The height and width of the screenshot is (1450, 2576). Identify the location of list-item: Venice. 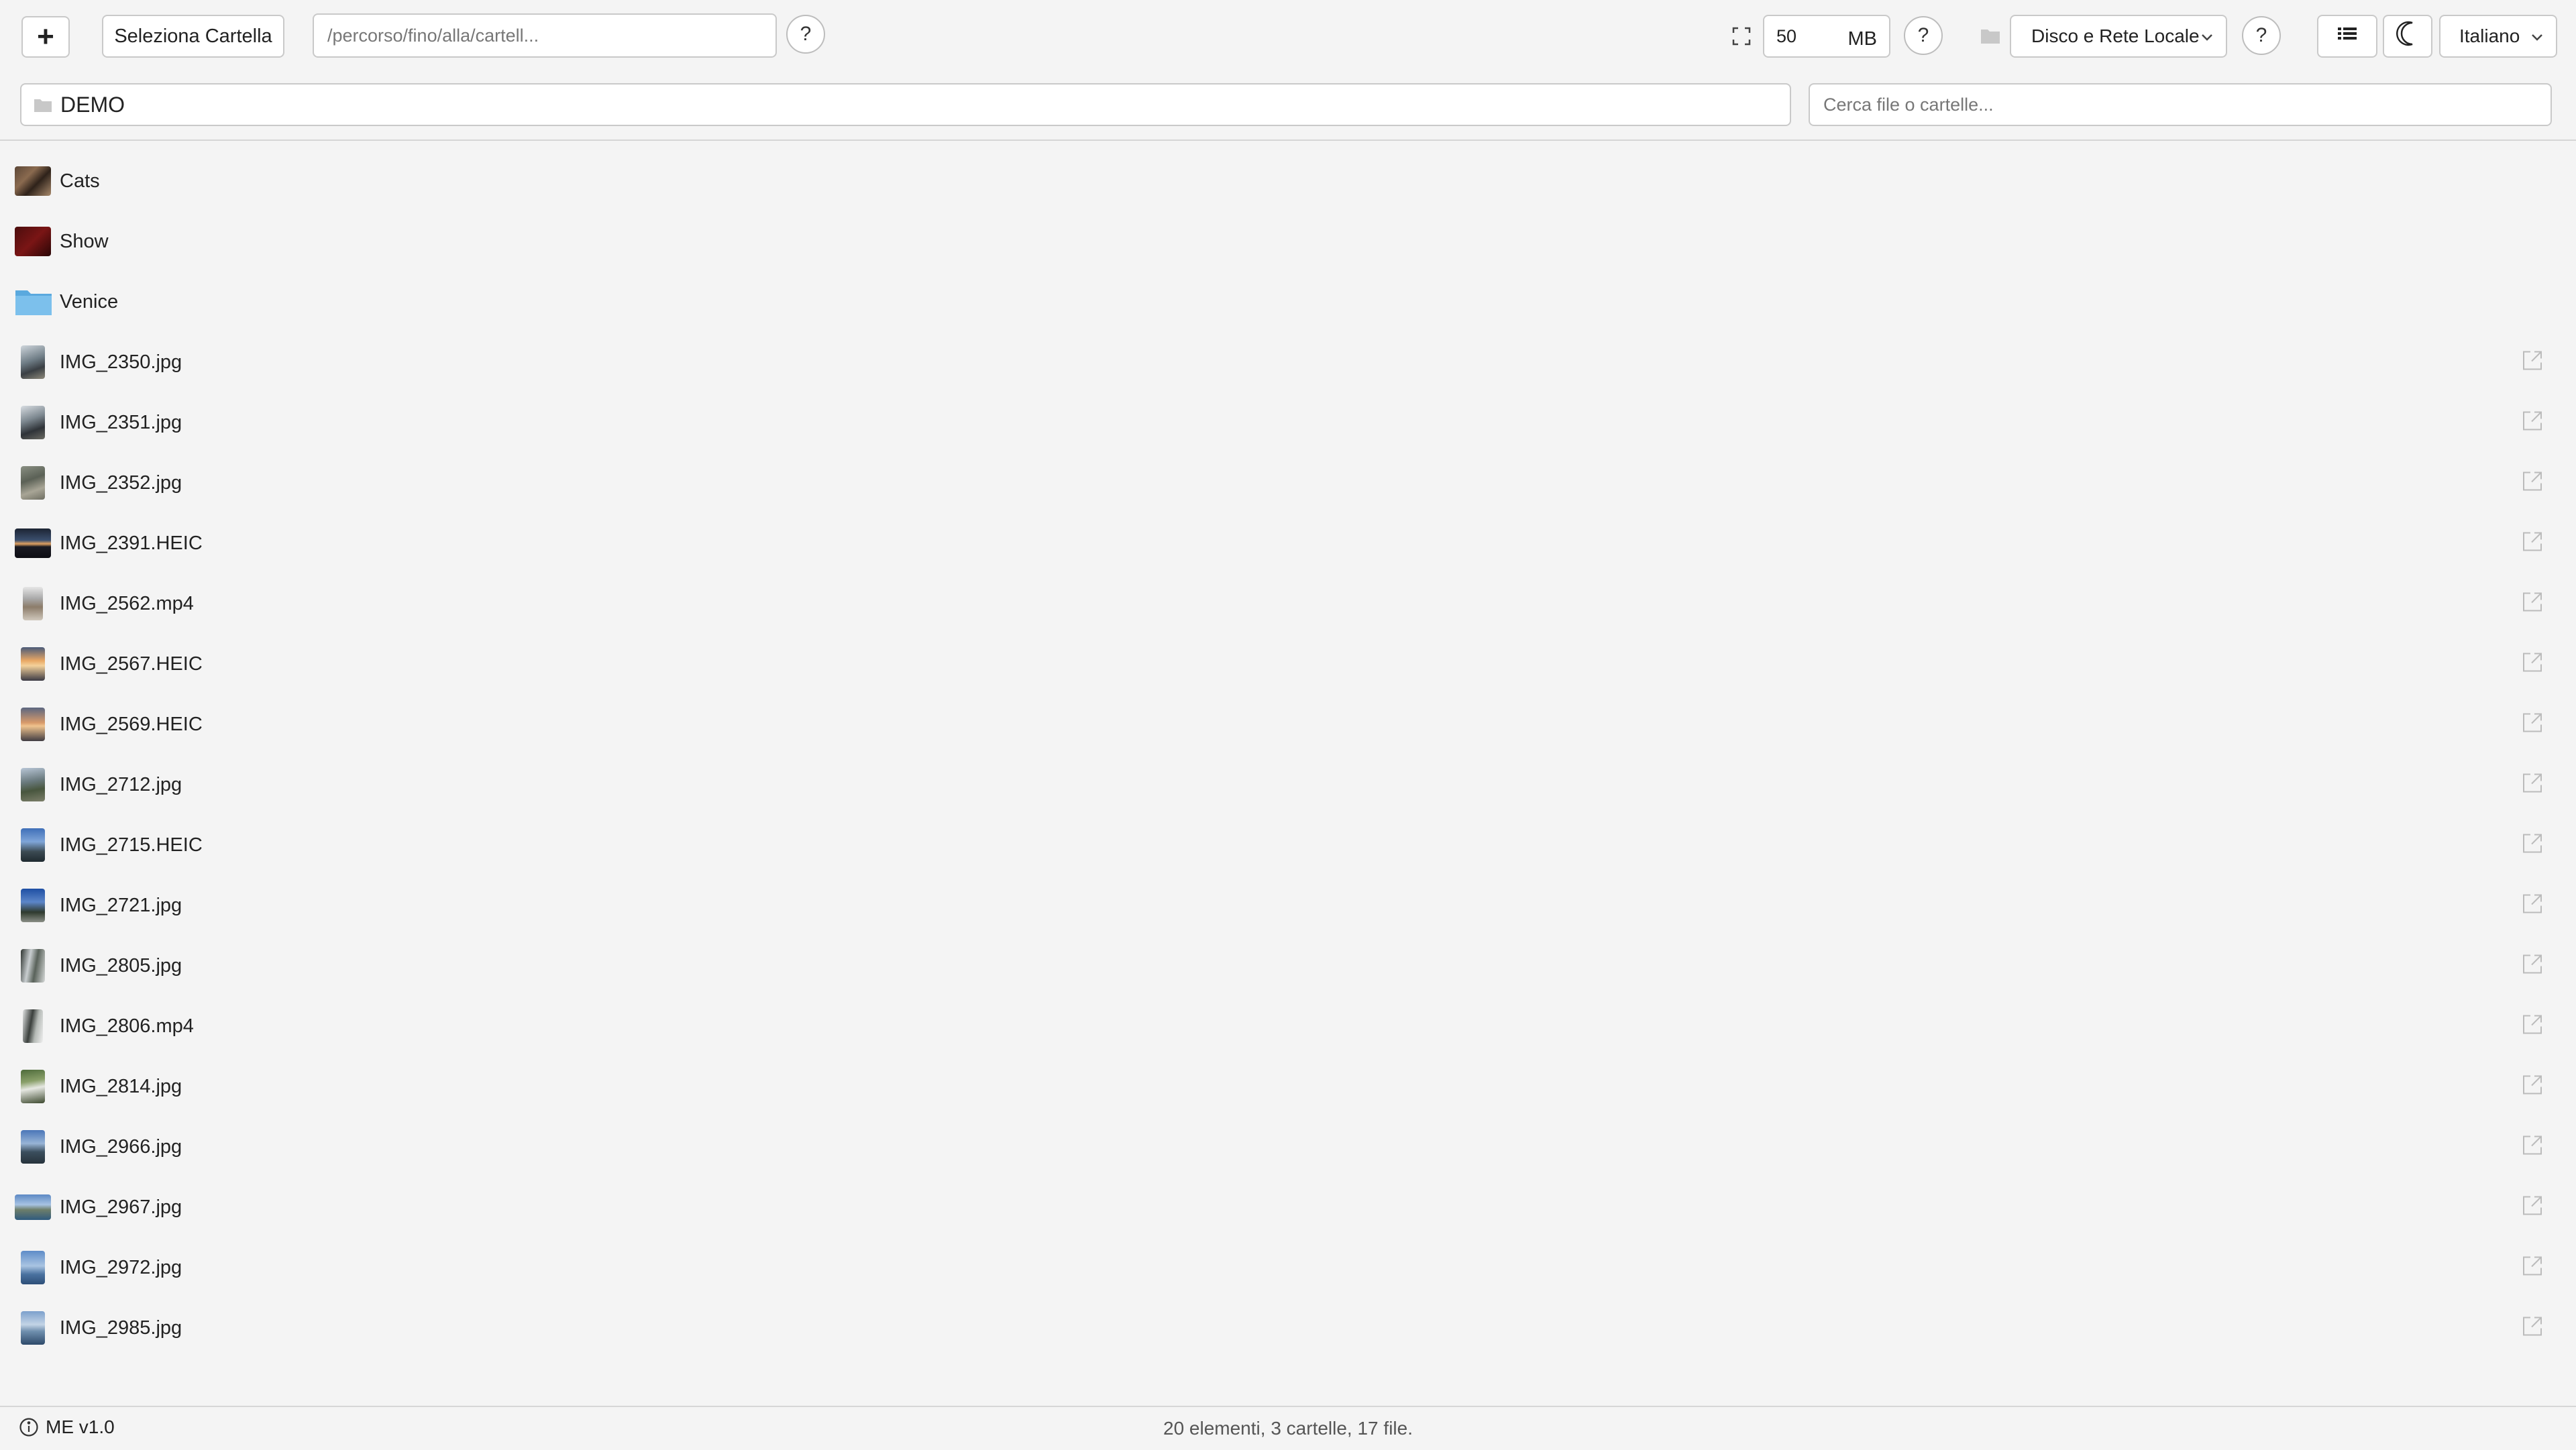
(1288, 302).